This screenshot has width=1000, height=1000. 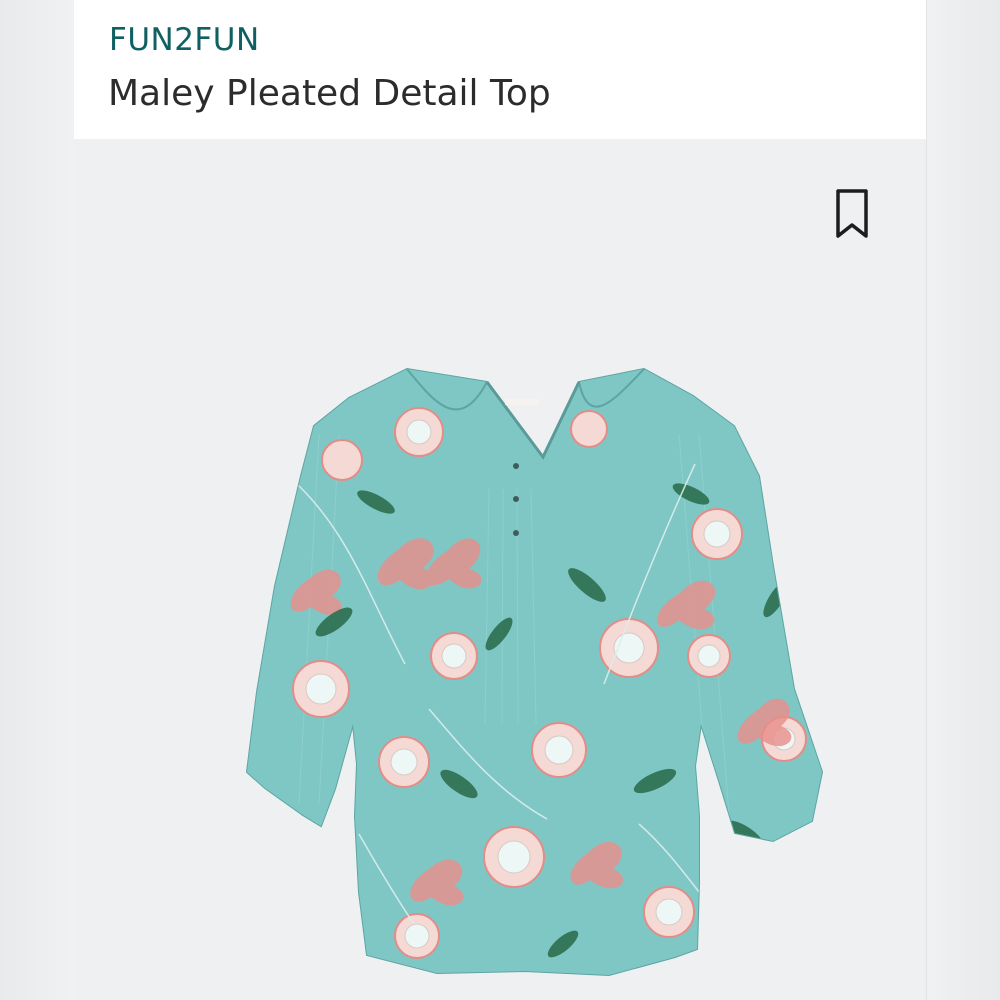 I want to click on product-header: FUN2FUN Maley Pleated Detail Top, so click(x=500, y=69).